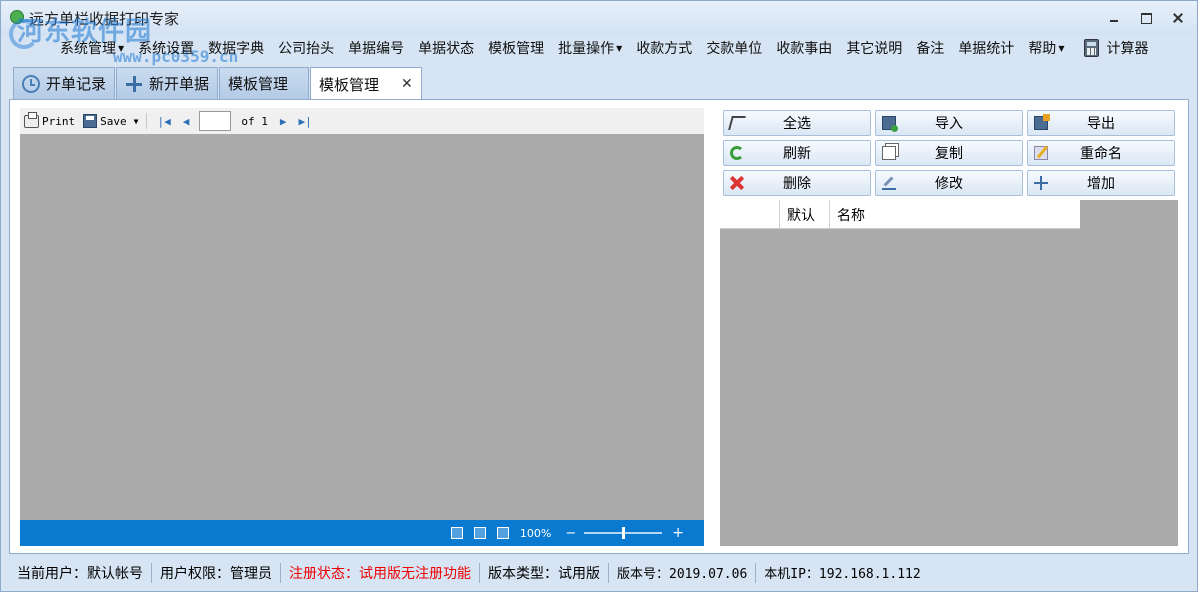 This screenshot has width=1198, height=592. What do you see at coordinates (163, 121) in the screenshot?
I see `first-page-icon: |◀` at bounding box center [163, 121].